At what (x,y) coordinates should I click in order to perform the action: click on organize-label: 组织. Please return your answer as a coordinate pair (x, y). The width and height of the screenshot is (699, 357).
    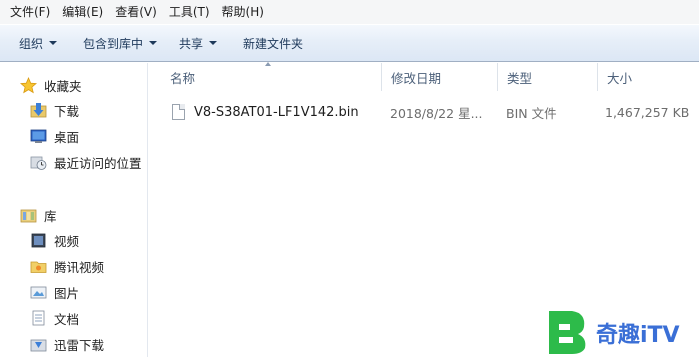
    Looking at the image, I should click on (31, 43).